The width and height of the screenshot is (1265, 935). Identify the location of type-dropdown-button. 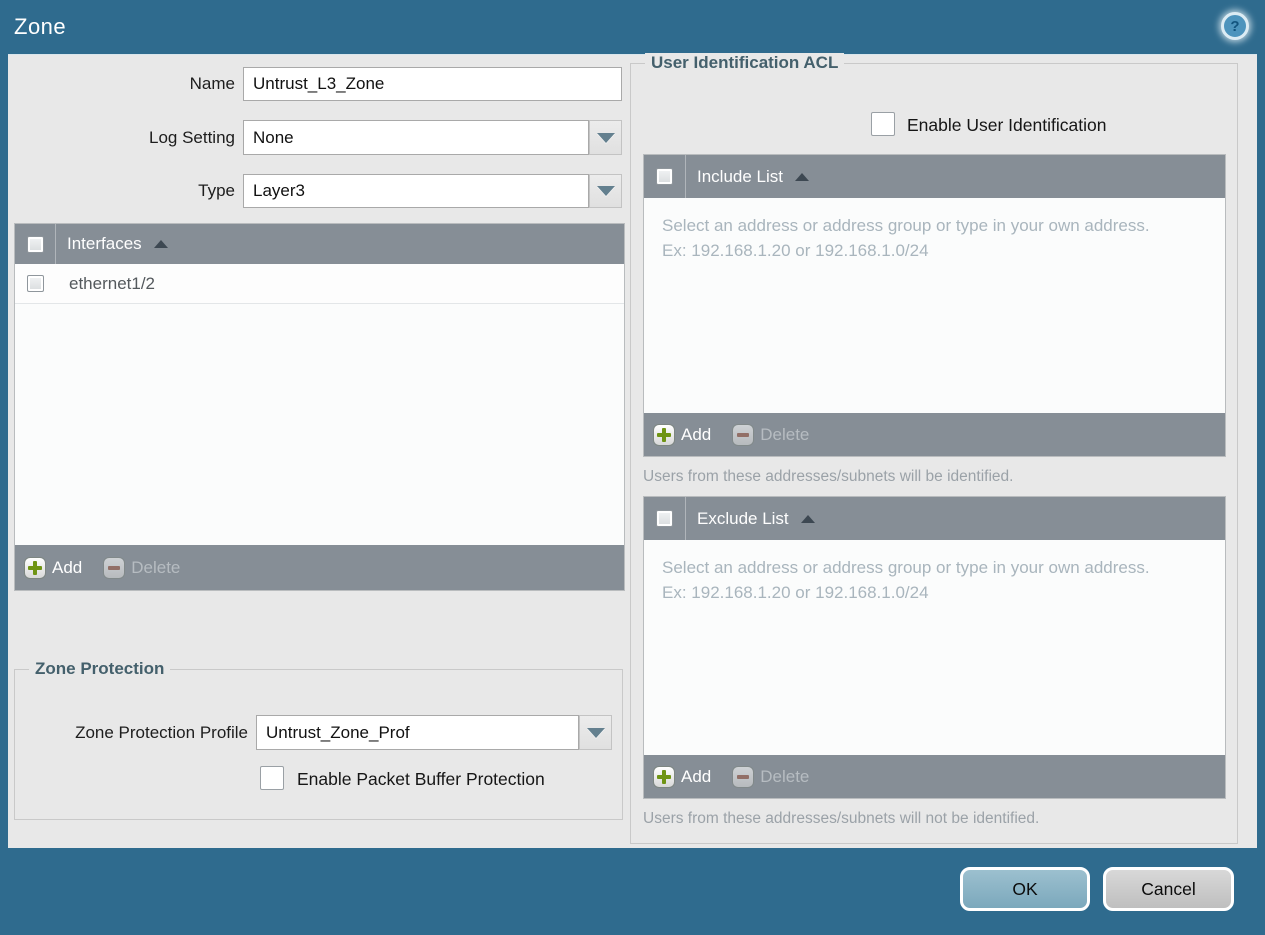
(605, 191).